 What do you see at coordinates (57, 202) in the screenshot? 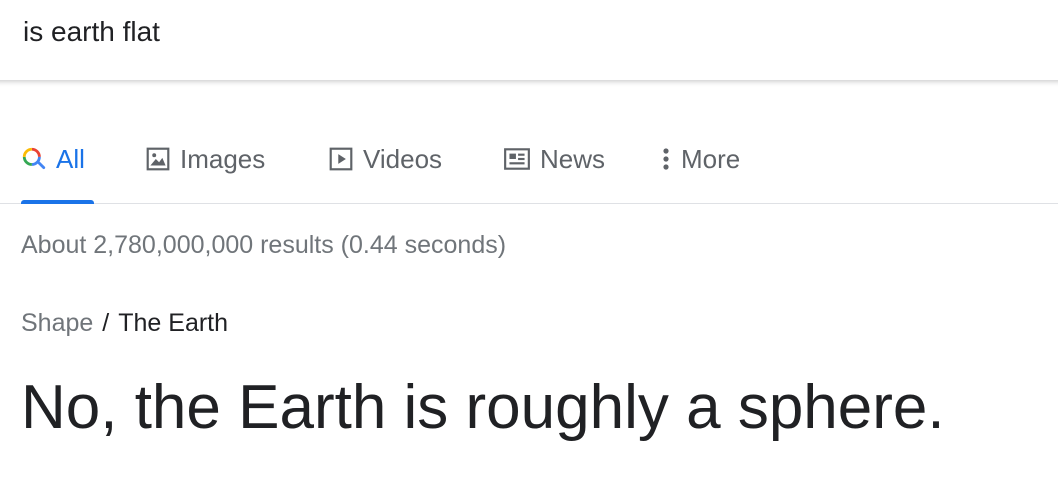
I see `active-tab-indicator` at bounding box center [57, 202].